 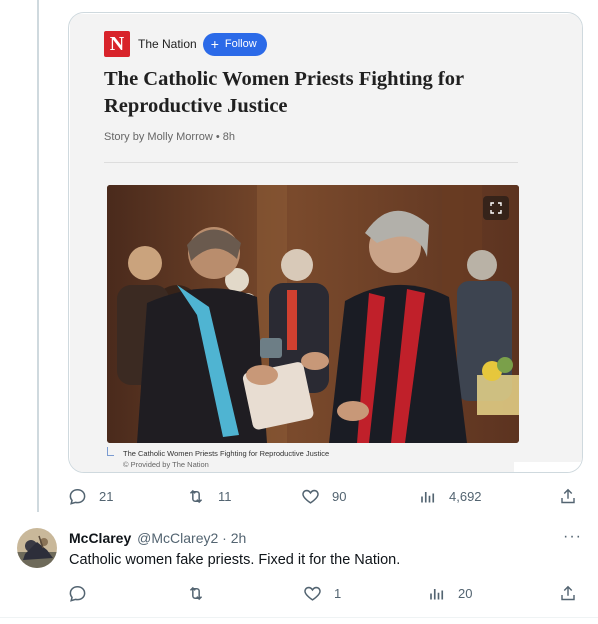 I want to click on tweet-reply-button, so click(x=83, y=593).